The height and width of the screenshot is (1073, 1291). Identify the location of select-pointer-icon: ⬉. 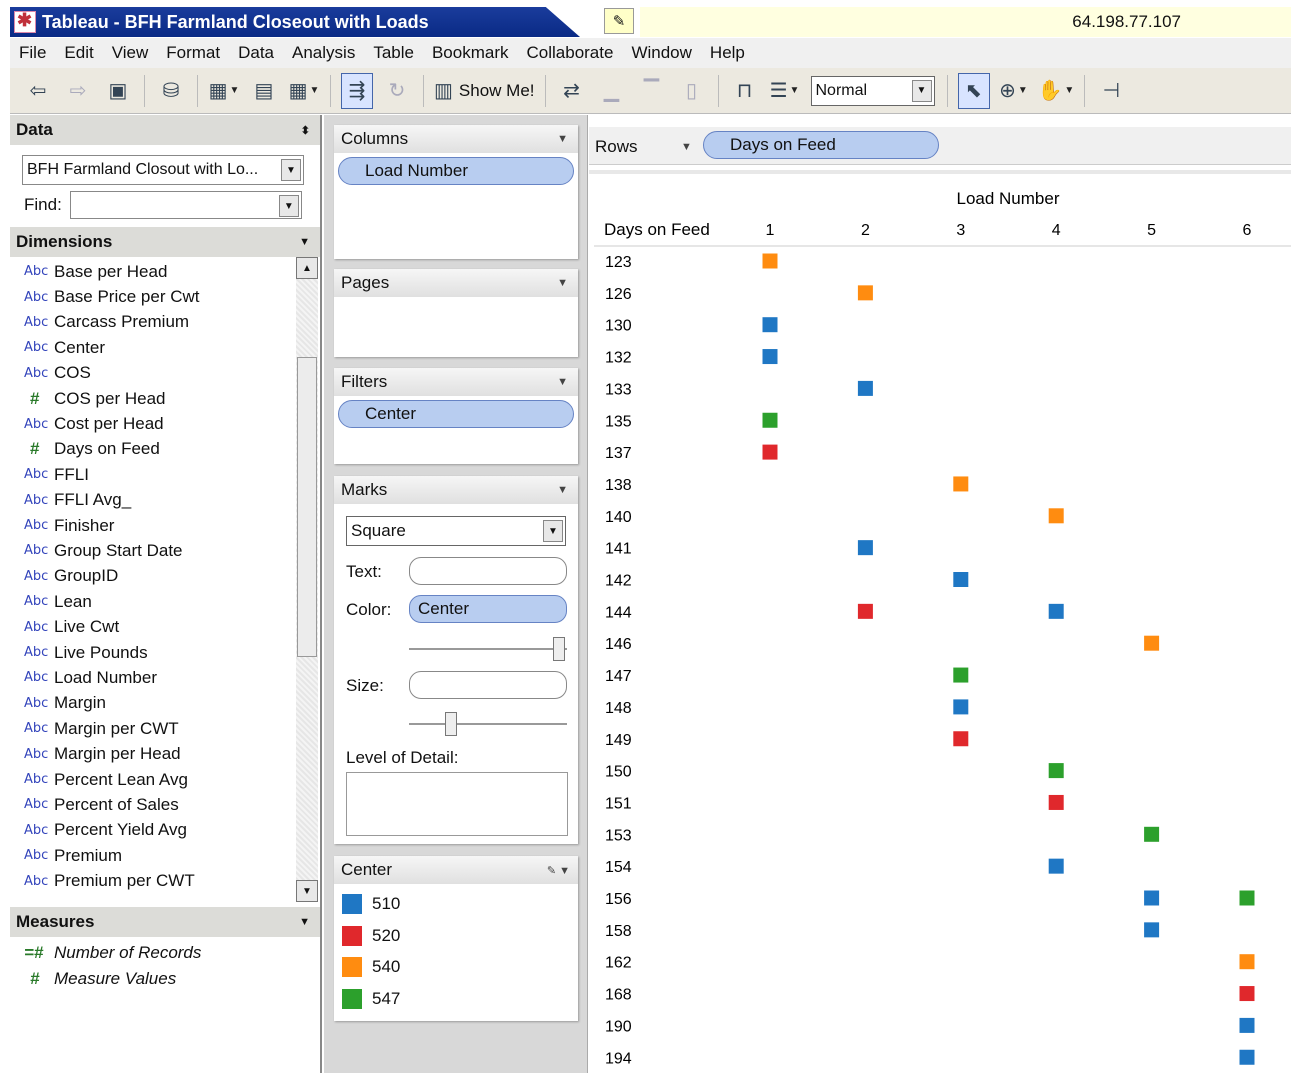
(973, 90).